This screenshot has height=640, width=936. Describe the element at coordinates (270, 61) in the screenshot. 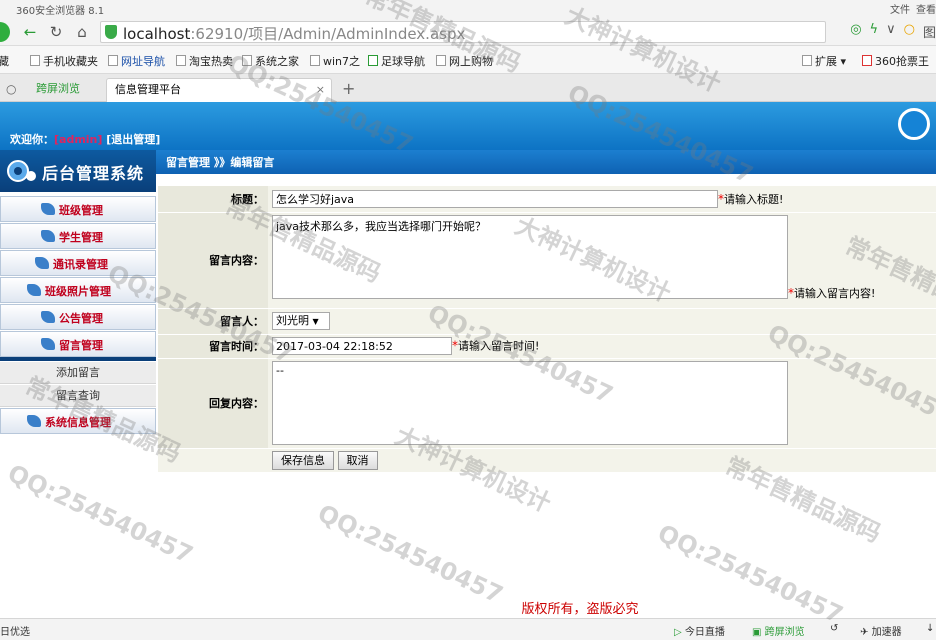

I see `bookmark-item: 系统之家` at that location.